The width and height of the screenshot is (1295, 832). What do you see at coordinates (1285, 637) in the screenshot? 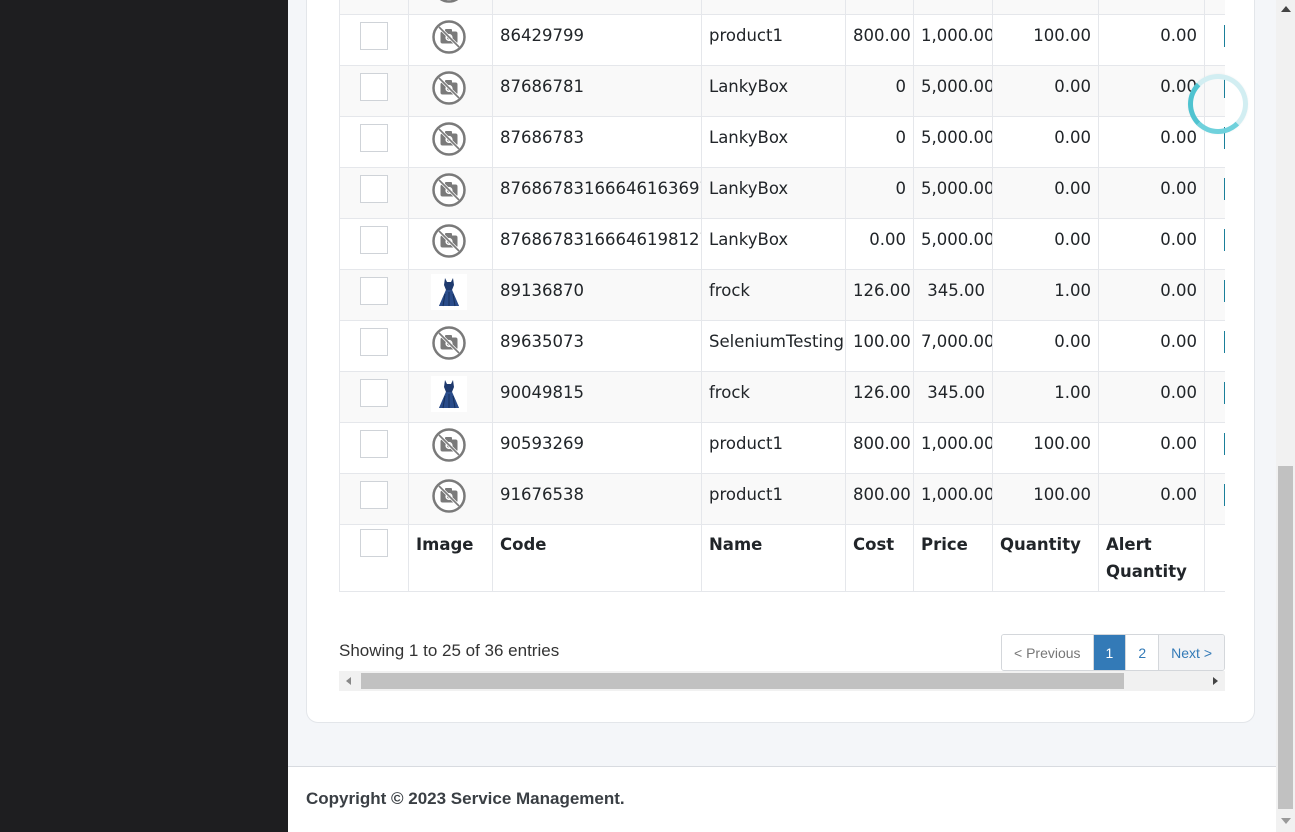
I see `vertical-scroll-thumb` at bounding box center [1285, 637].